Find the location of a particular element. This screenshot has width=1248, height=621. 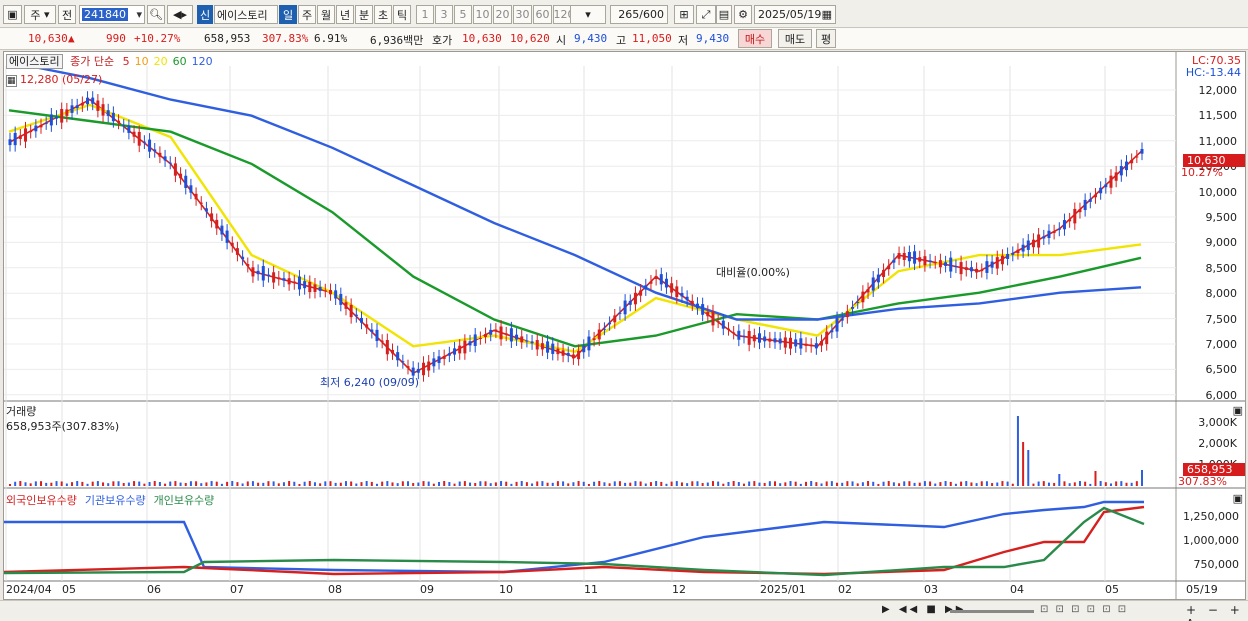

step-dropdown: ▾ is located at coordinates (588, 14).